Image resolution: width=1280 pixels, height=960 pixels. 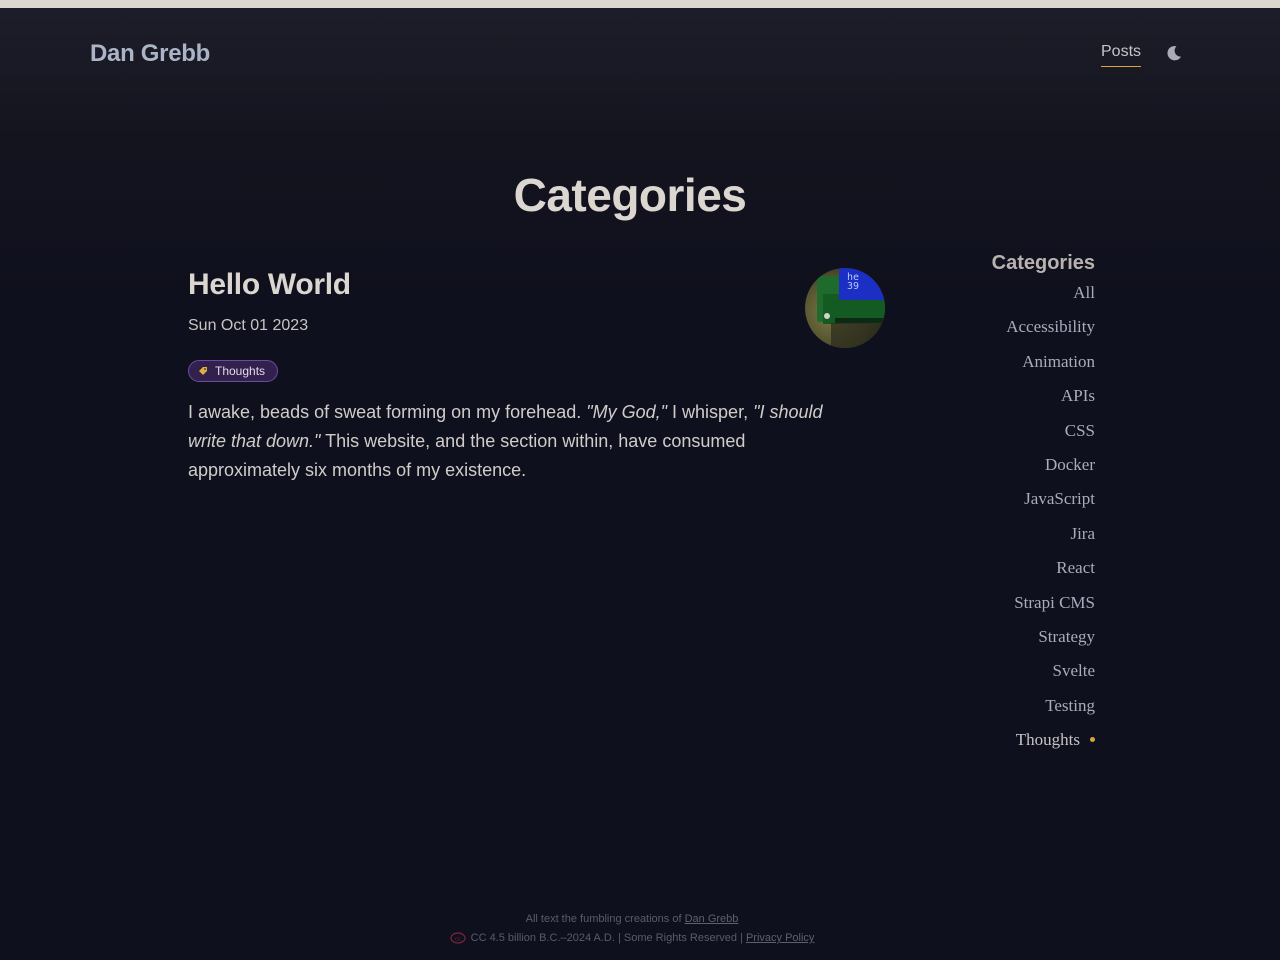 What do you see at coordinates (538, 285) in the screenshot?
I see `post-title-link: Hello World` at bounding box center [538, 285].